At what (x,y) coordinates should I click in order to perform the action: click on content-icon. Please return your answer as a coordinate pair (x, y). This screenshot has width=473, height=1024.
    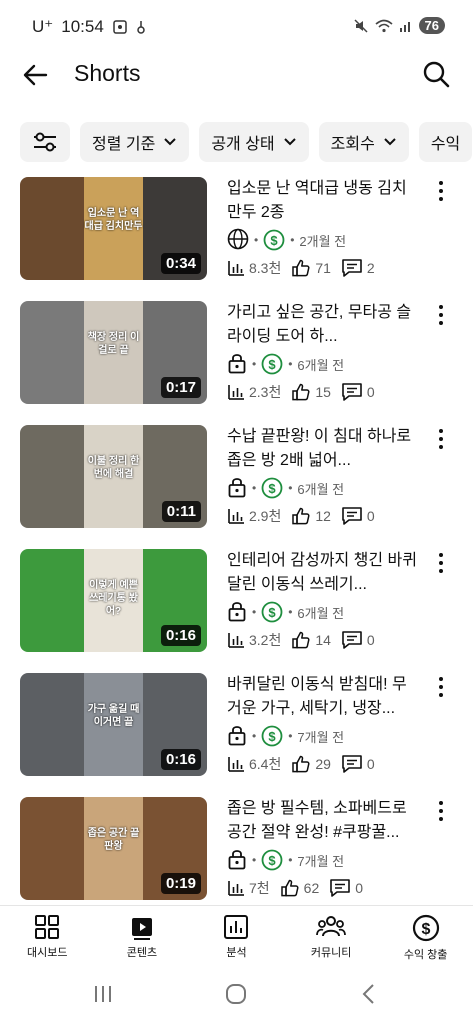
    Looking at the image, I should click on (141, 929).